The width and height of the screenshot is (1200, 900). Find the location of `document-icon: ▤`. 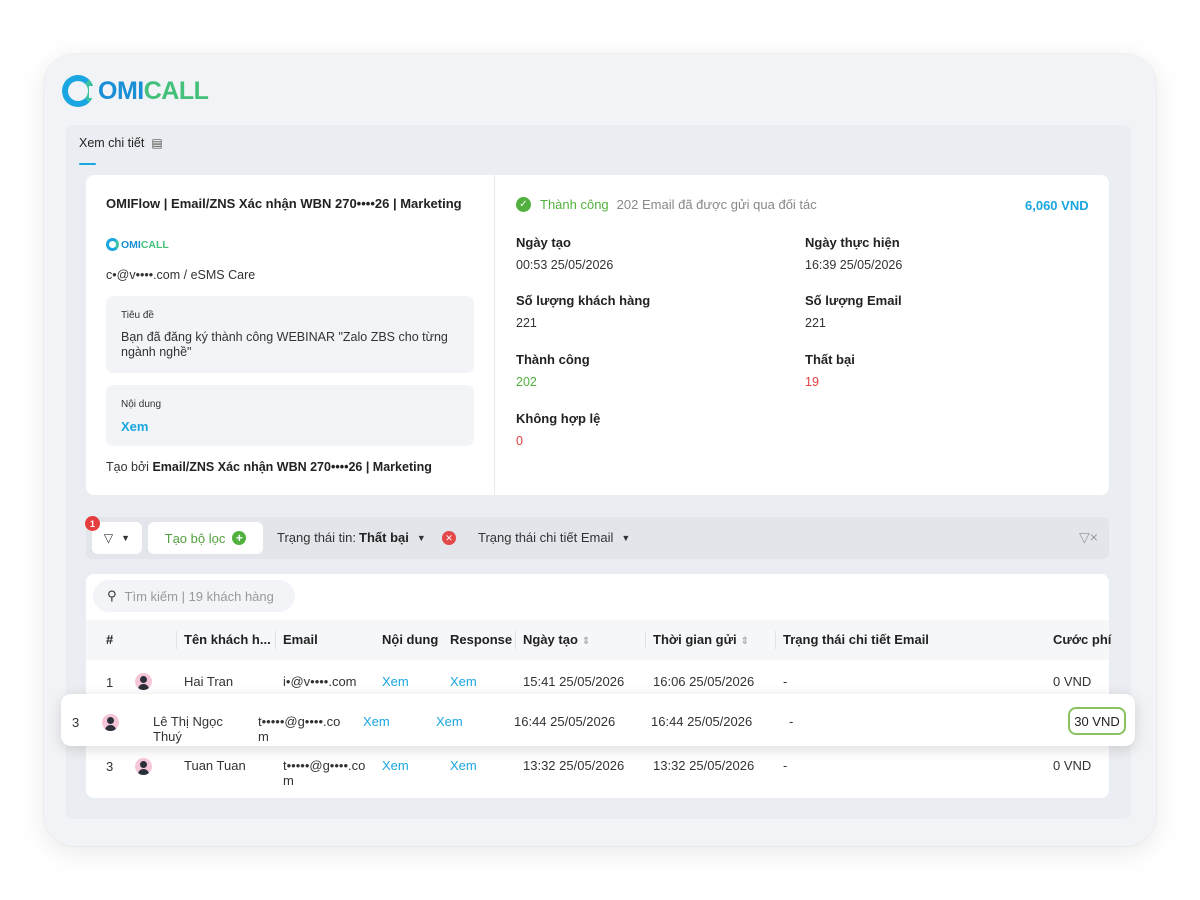

document-icon: ▤ is located at coordinates (157, 143).